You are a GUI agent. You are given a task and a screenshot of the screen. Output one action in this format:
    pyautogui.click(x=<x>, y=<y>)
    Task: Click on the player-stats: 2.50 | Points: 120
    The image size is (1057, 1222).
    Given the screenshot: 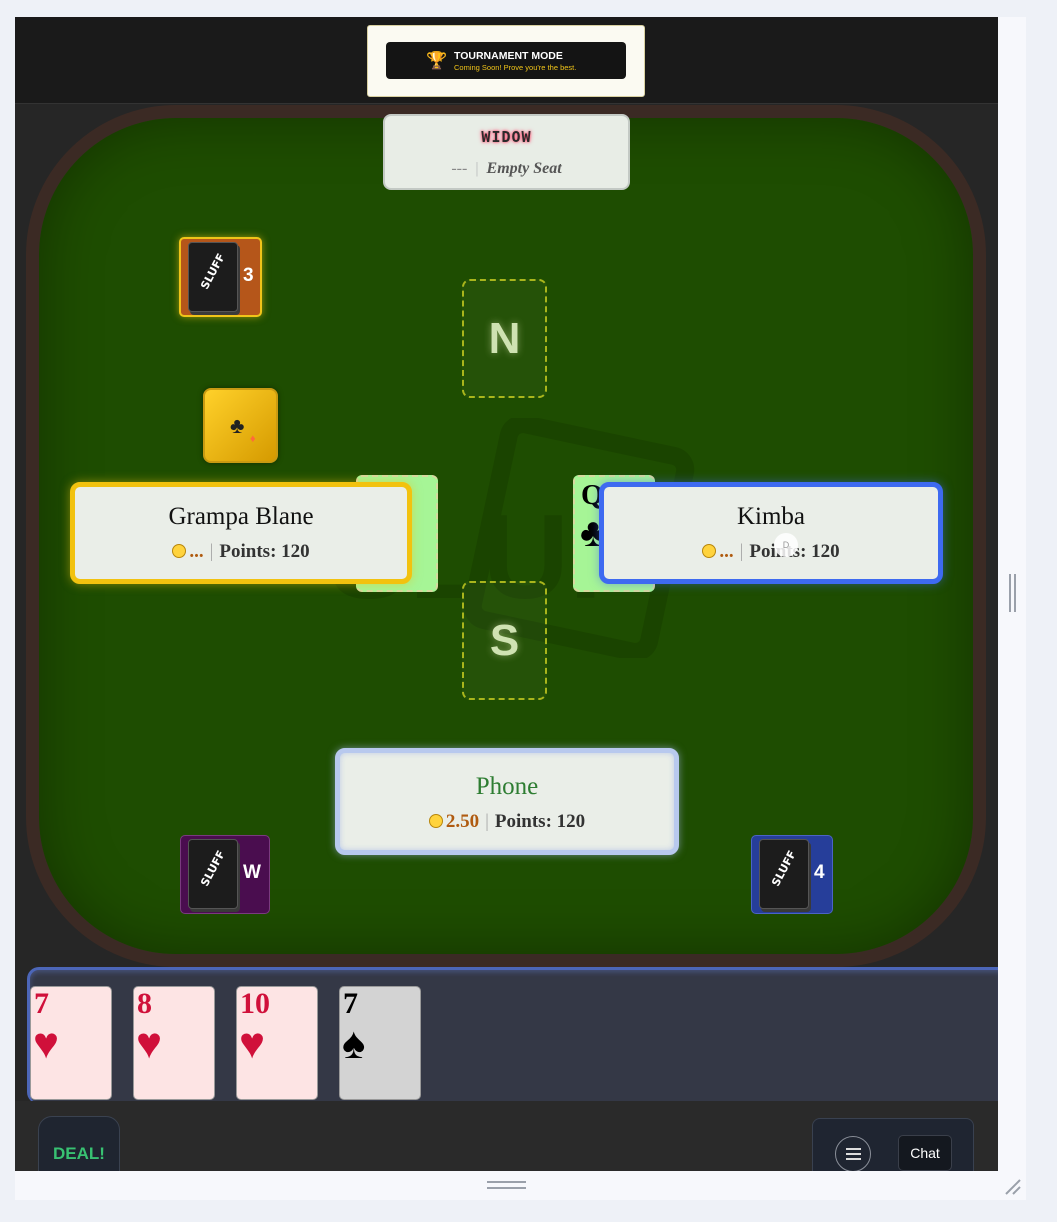 What is the action you would take?
    pyautogui.click(x=507, y=822)
    